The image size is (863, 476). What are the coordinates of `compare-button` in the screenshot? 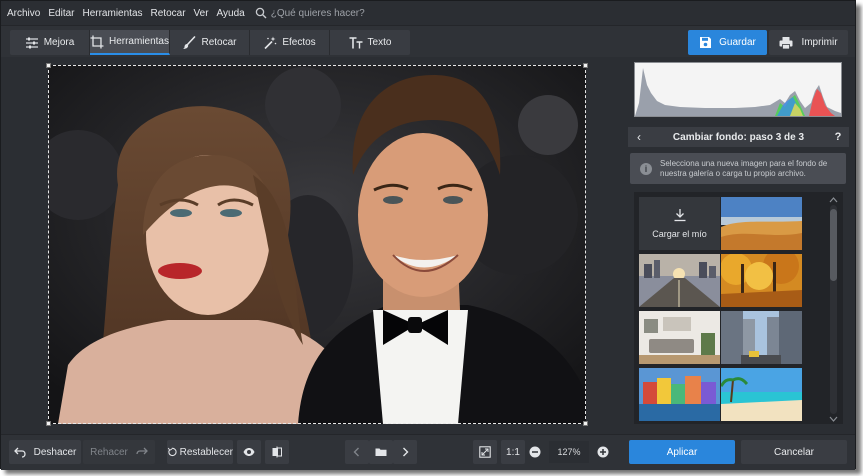 It's located at (277, 452).